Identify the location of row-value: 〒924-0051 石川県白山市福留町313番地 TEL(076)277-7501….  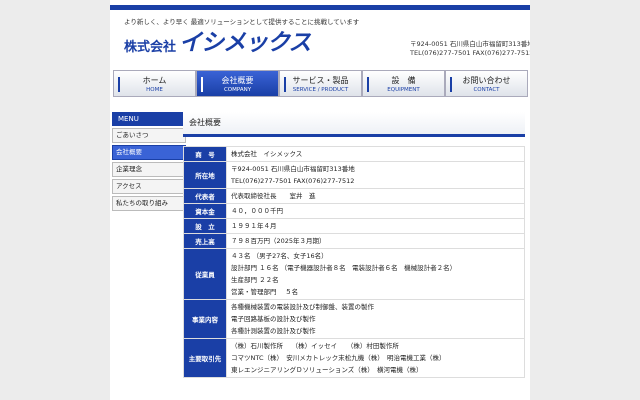
(375, 175).